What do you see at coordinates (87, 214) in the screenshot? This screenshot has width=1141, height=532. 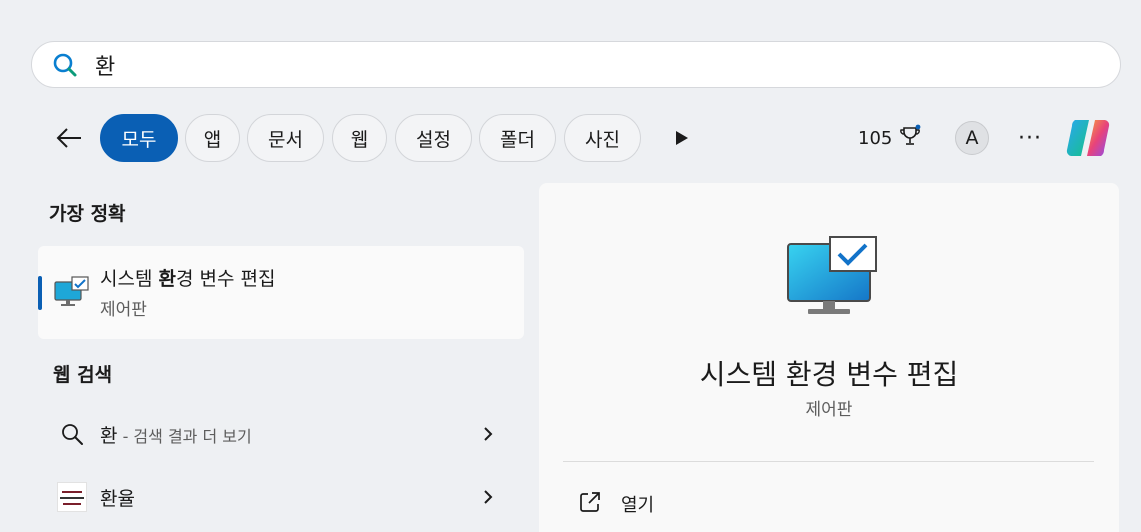 I see `best-match-heading: 가장 정확` at bounding box center [87, 214].